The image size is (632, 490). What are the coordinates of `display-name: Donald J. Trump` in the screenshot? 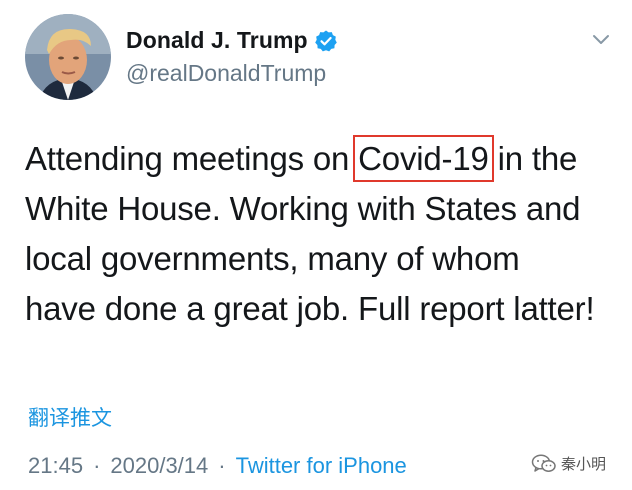 It's located at (217, 40).